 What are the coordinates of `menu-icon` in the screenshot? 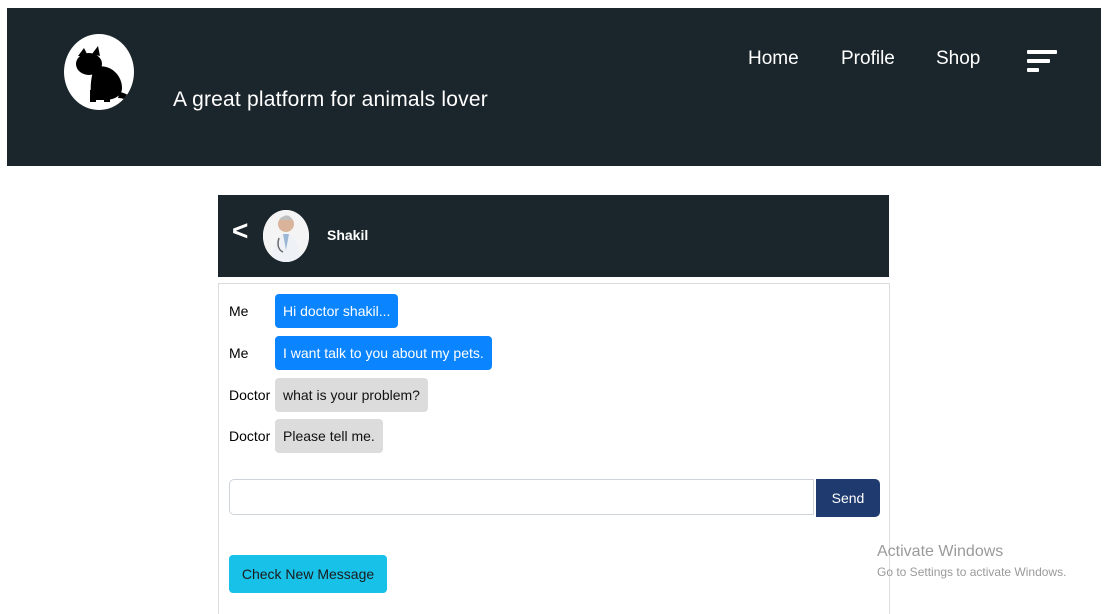 It's located at (1044, 62).